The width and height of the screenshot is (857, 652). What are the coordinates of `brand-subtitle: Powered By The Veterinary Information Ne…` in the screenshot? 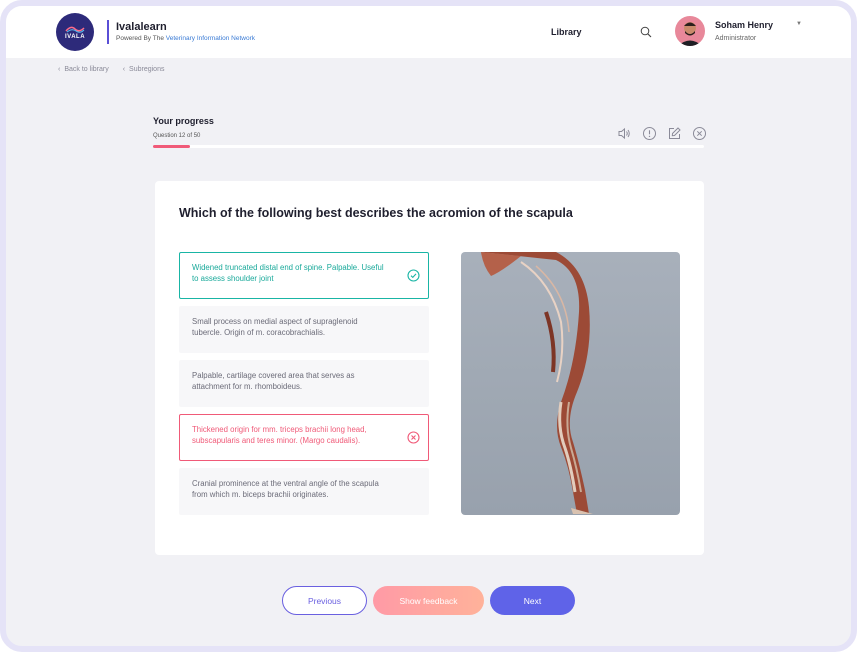 It's located at (185, 38).